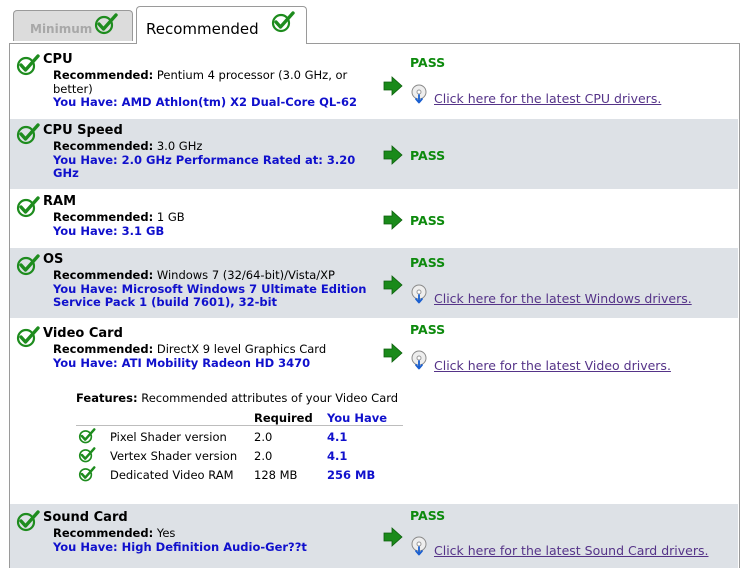 This screenshot has height=568, width=741. I want to click on video-drivers-link: Click here for the latest Video drivers., so click(552, 365).